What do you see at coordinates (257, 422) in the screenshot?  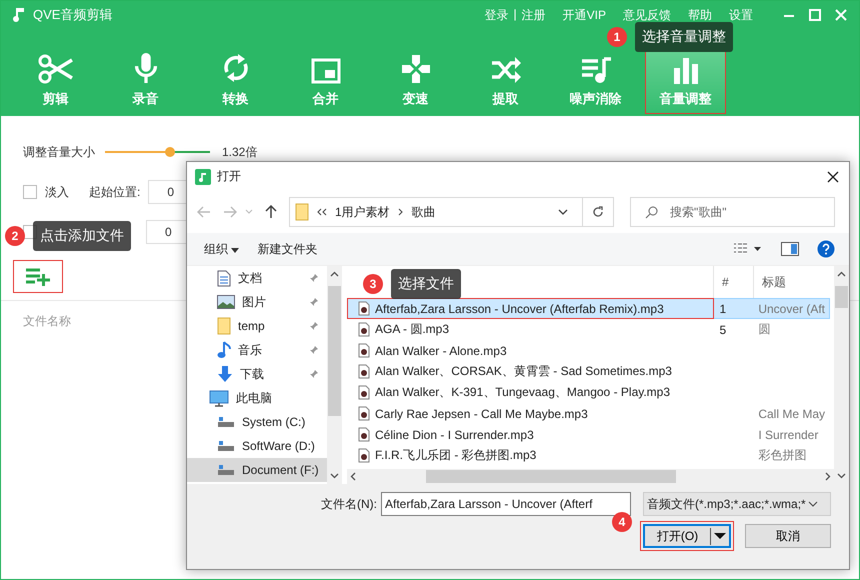 I see `nav-item: System (C:)` at bounding box center [257, 422].